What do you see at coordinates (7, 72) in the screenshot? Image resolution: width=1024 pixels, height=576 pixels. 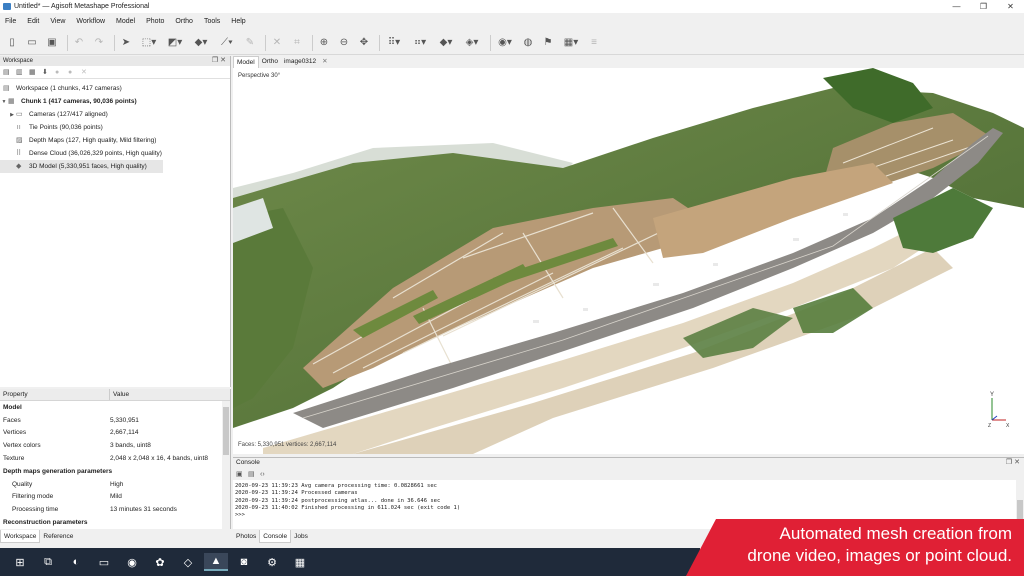 I see `add-chunk-icon: ▤` at bounding box center [7, 72].